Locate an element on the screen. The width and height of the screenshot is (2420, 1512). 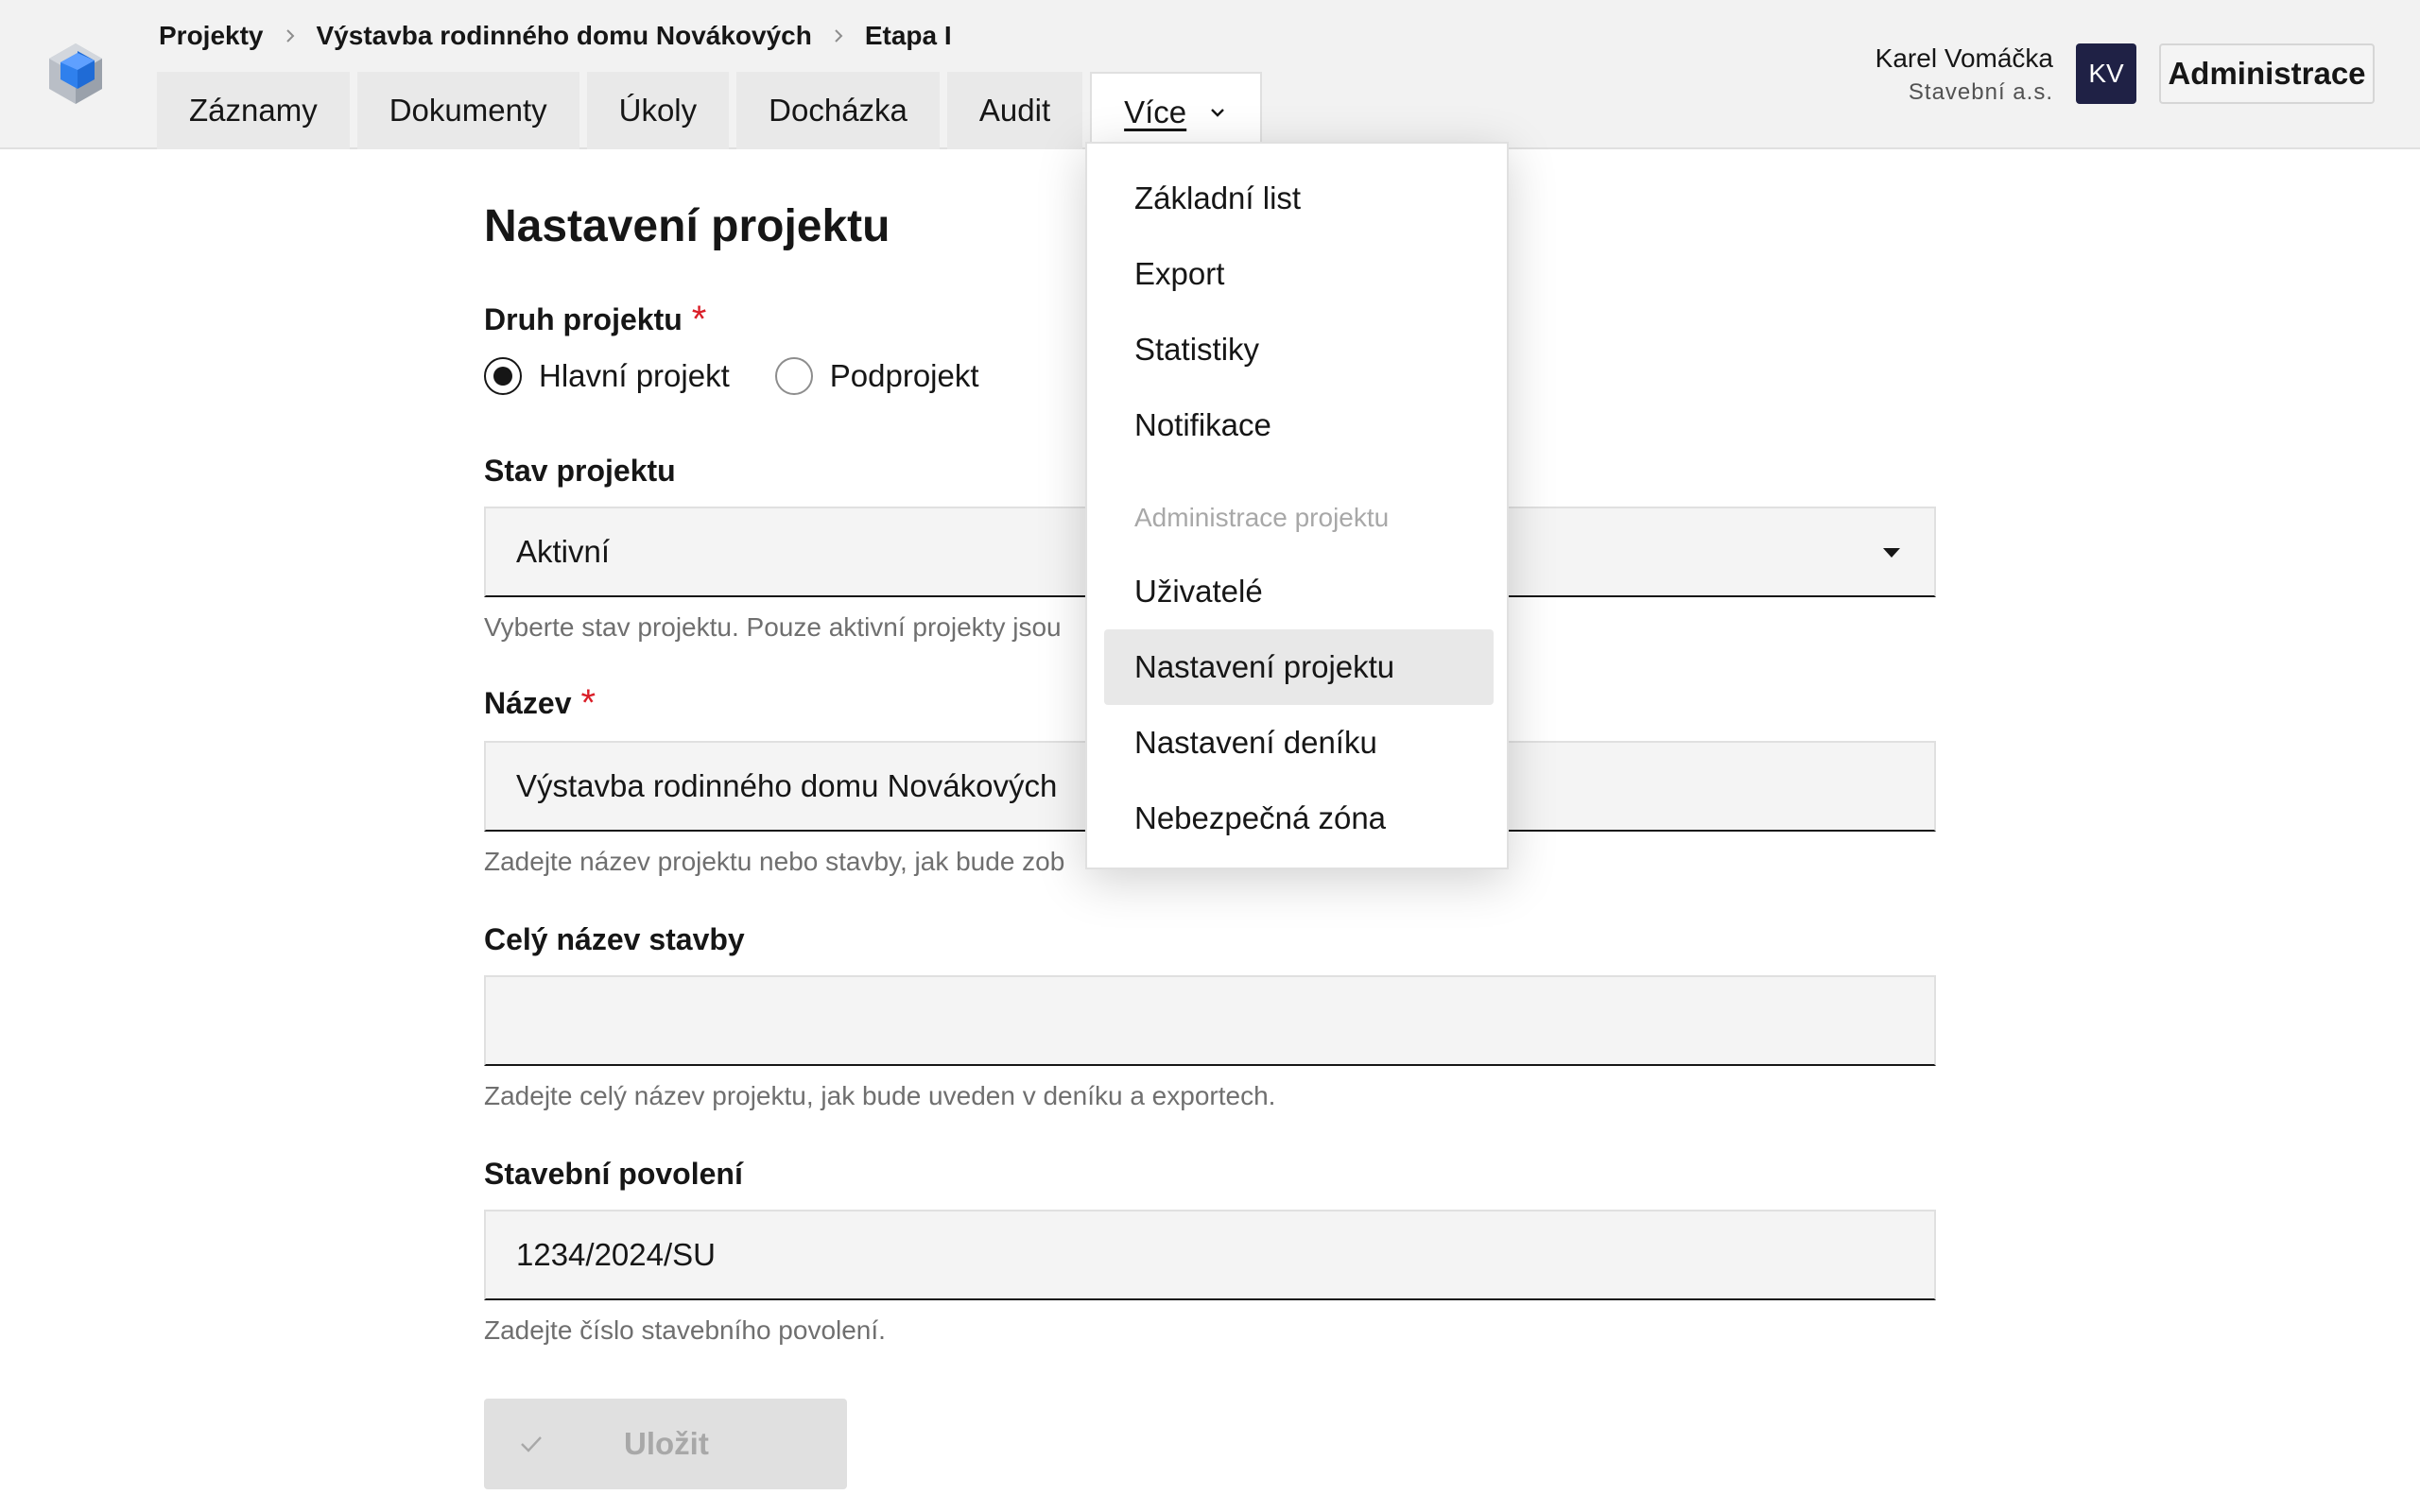
stav-value: Aktivní is located at coordinates (563, 551).